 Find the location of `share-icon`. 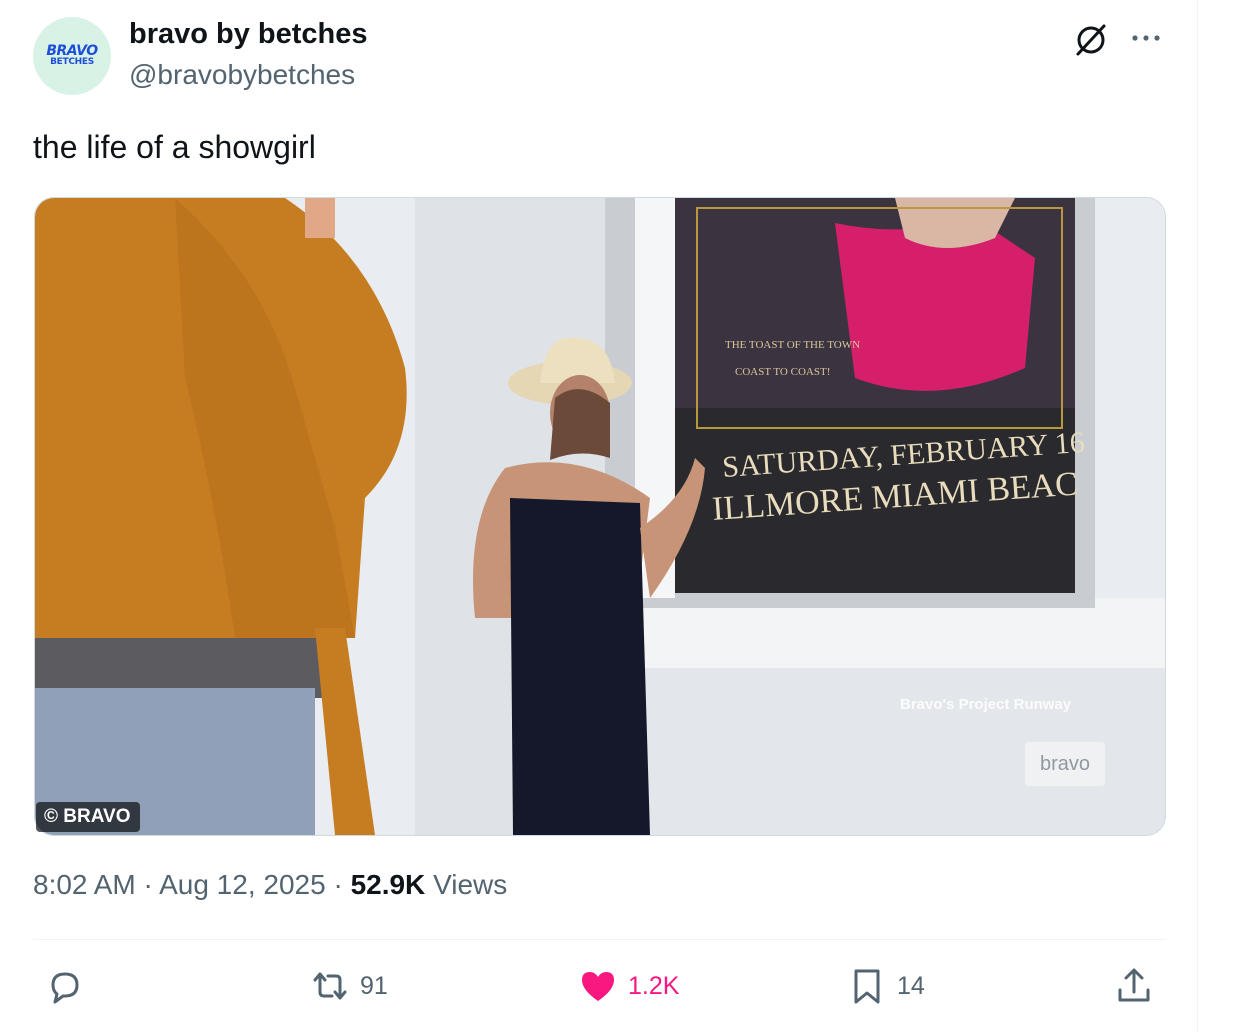

share-icon is located at coordinates (1134, 985).